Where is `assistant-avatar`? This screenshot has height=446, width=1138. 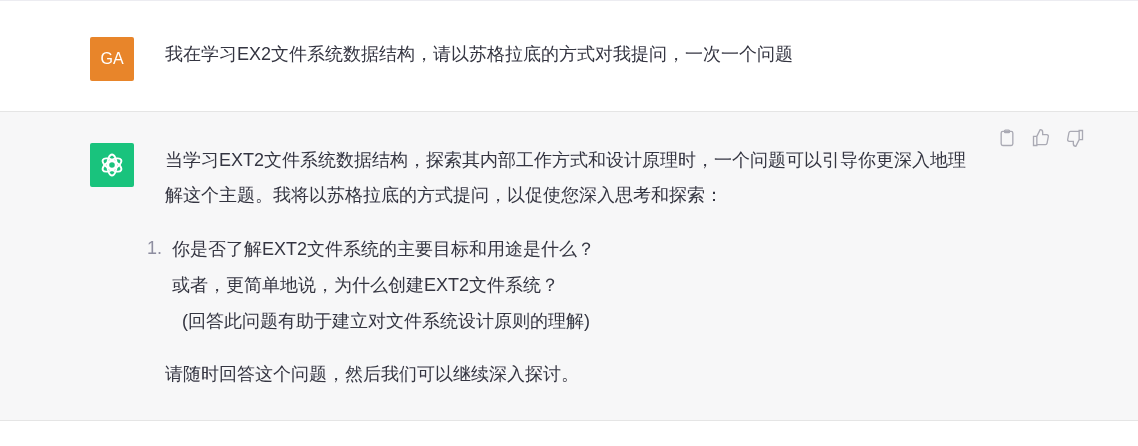 assistant-avatar is located at coordinates (112, 165).